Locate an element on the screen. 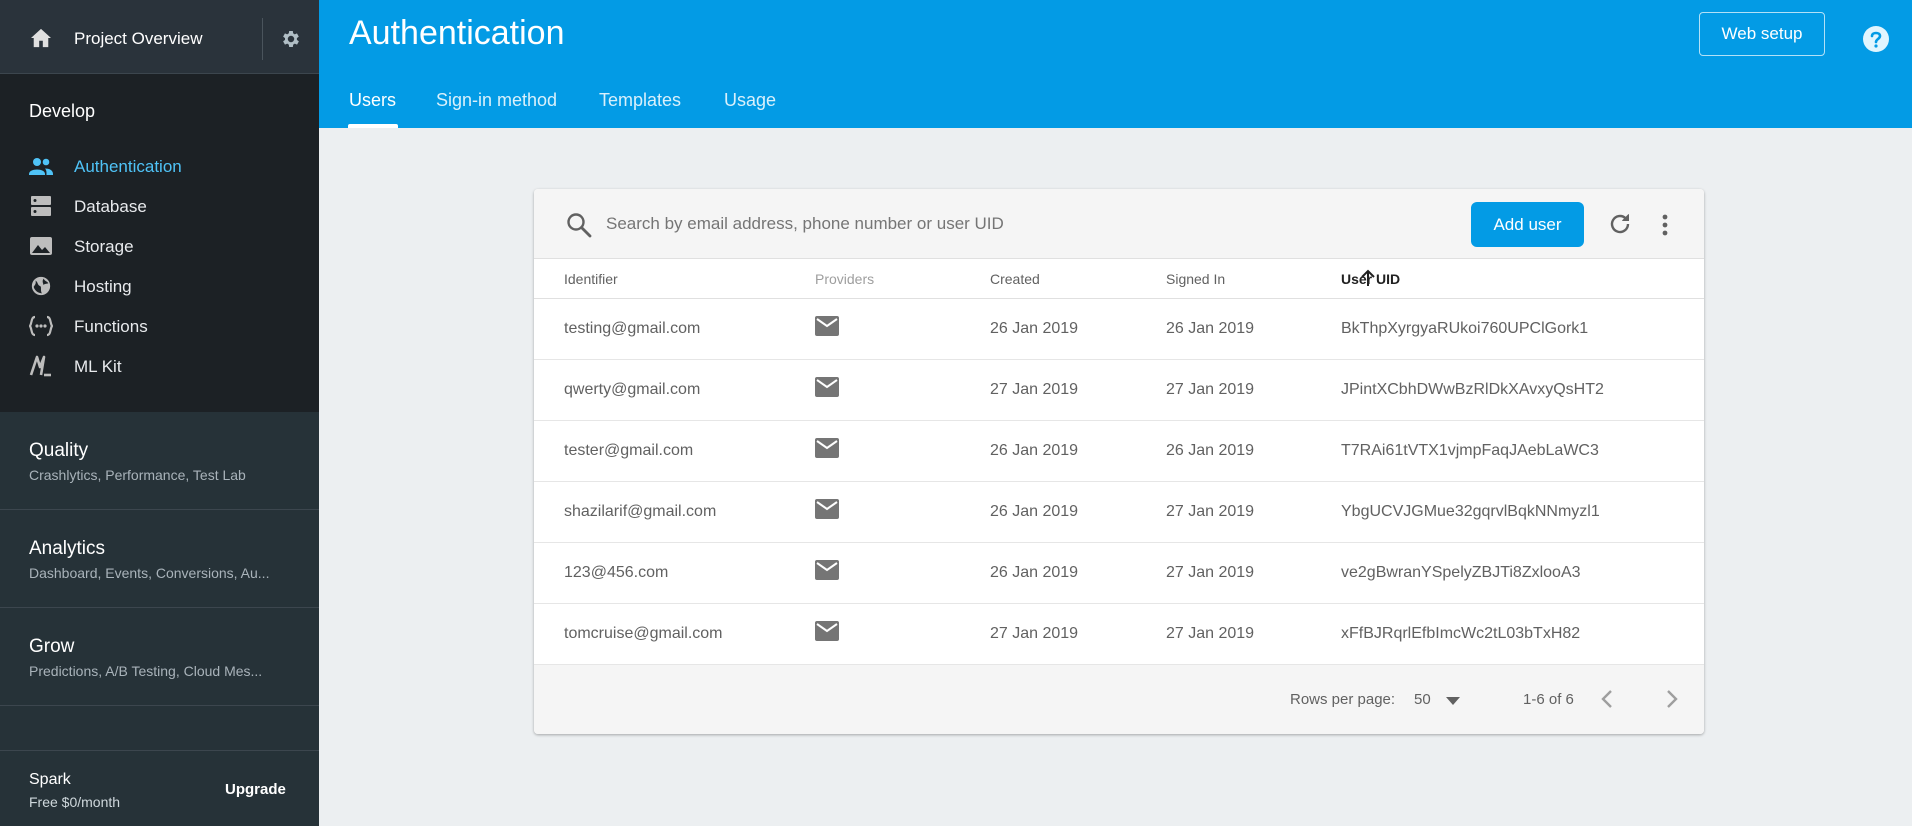 The image size is (1912, 826). users-toolbar: Add user is located at coordinates (1119, 224).